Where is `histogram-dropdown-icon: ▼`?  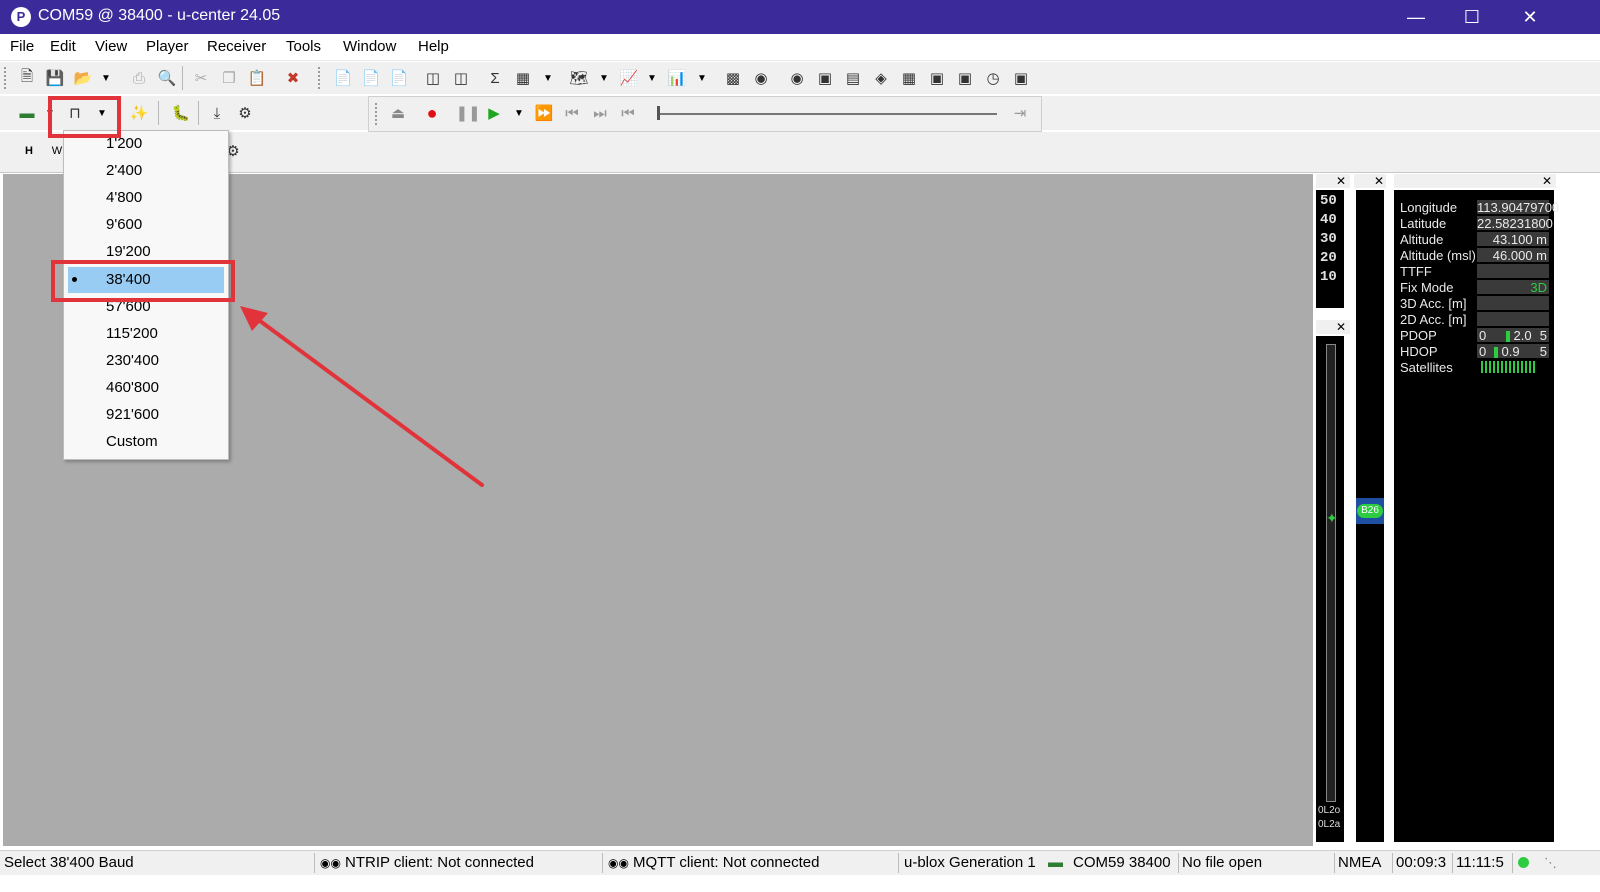
histogram-dropdown-icon: ▼ is located at coordinates (702, 78).